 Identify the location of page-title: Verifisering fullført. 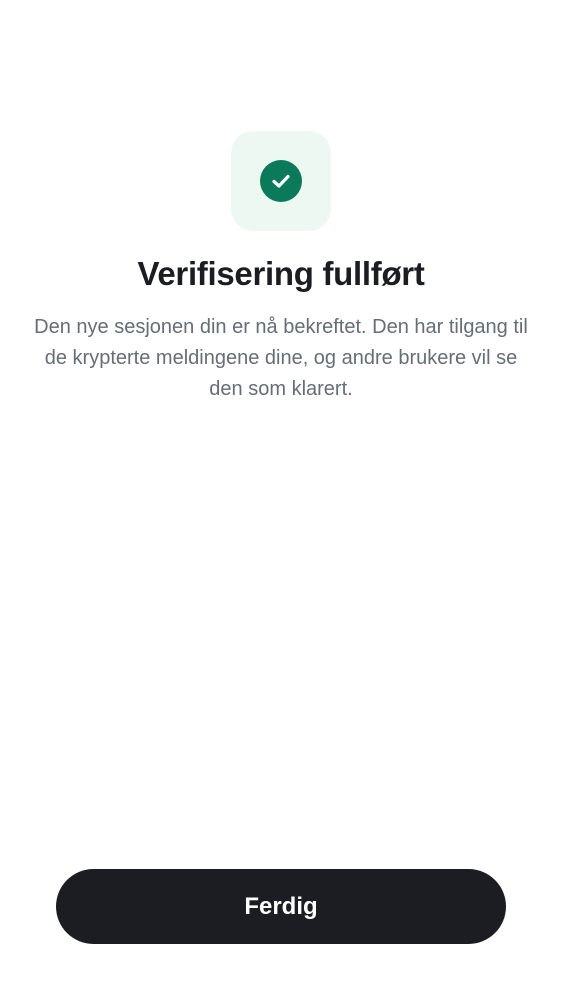
(281, 273).